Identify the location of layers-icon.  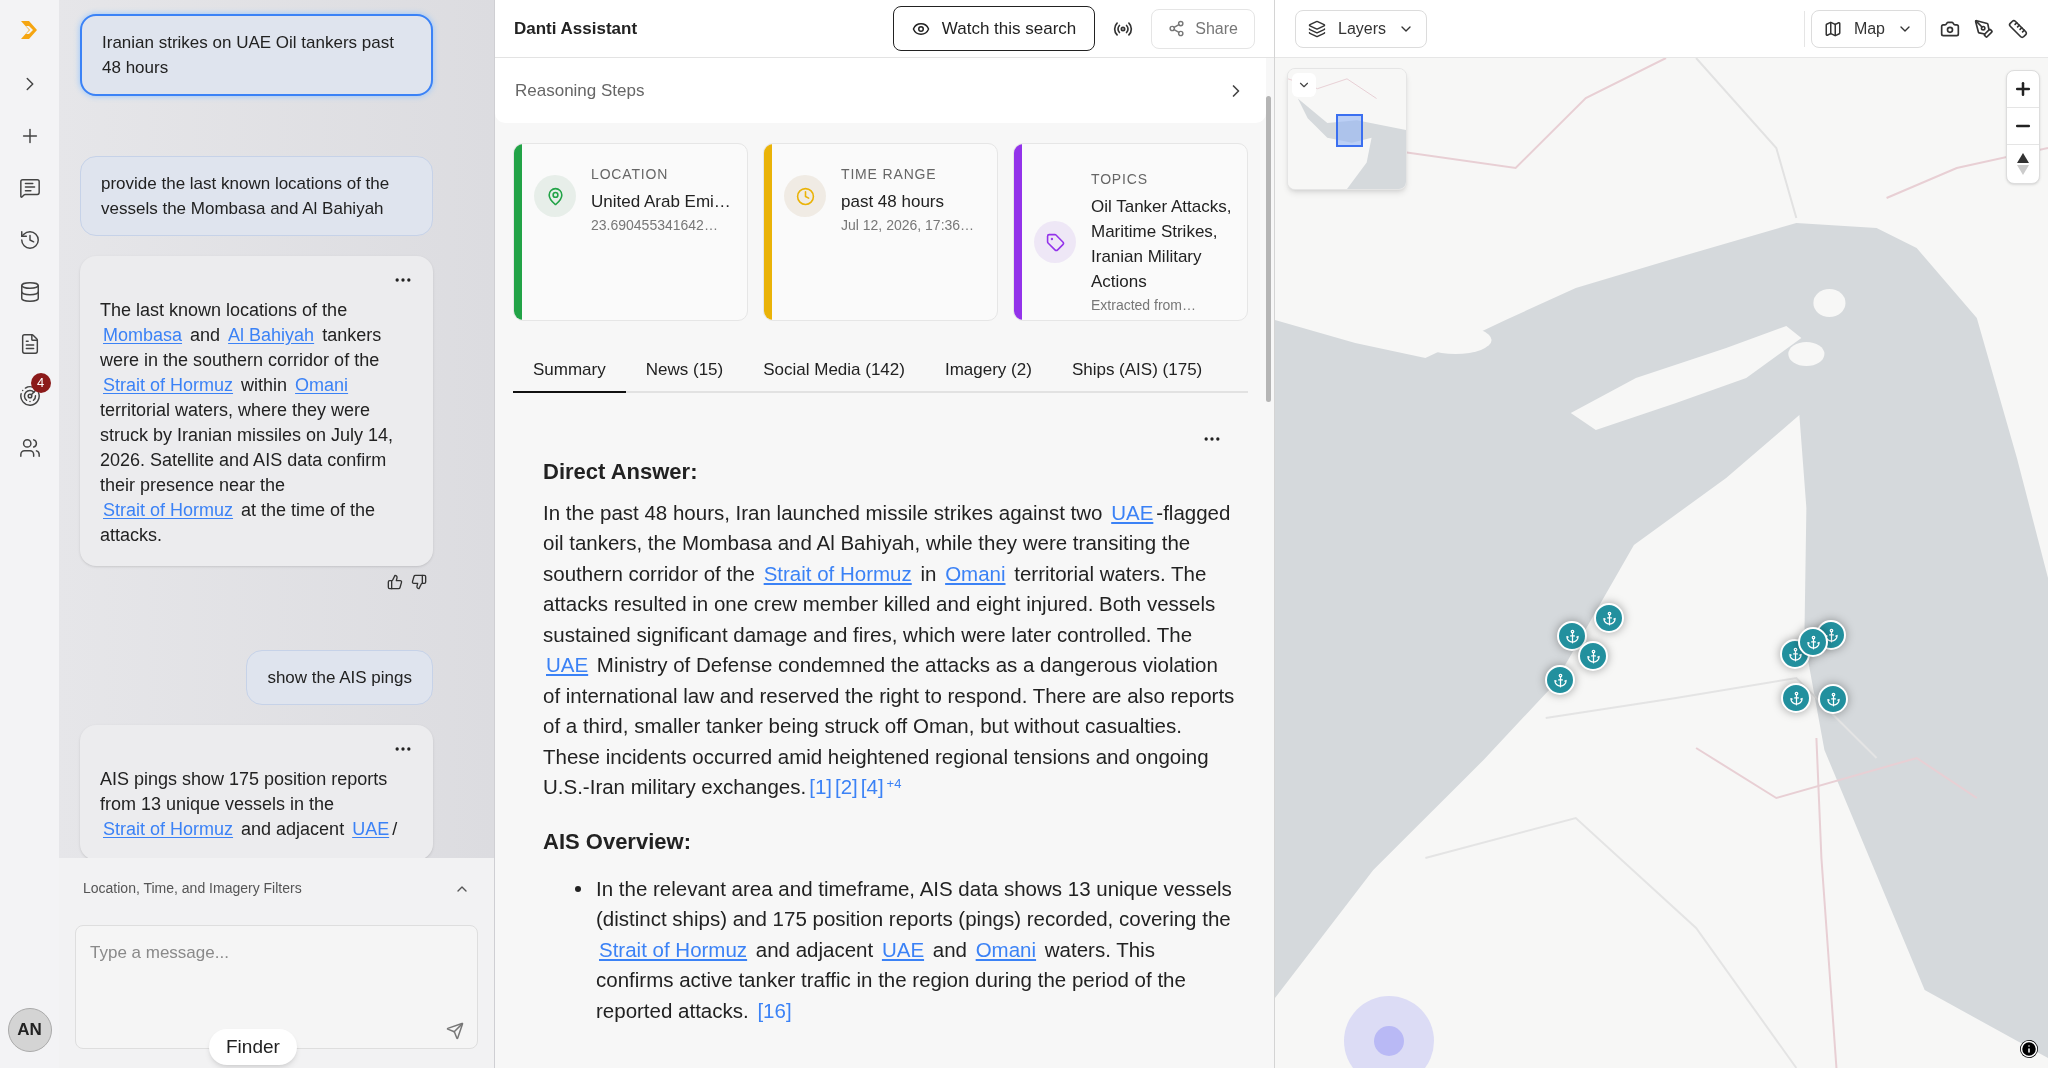
(1317, 28).